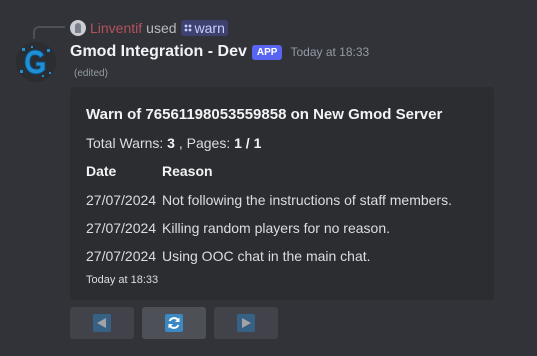  I want to click on command-interaction-line: Linventif used warn, so click(149, 28).